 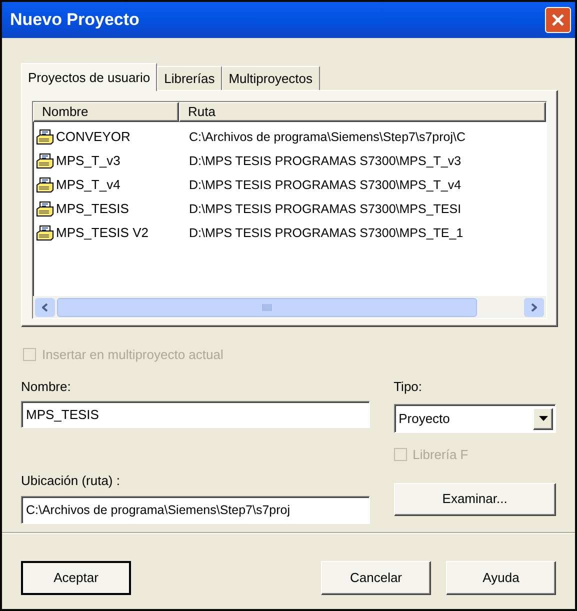 What do you see at coordinates (409, 387) in the screenshot?
I see `field-label: Tipo:` at bounding box center [409, 387].